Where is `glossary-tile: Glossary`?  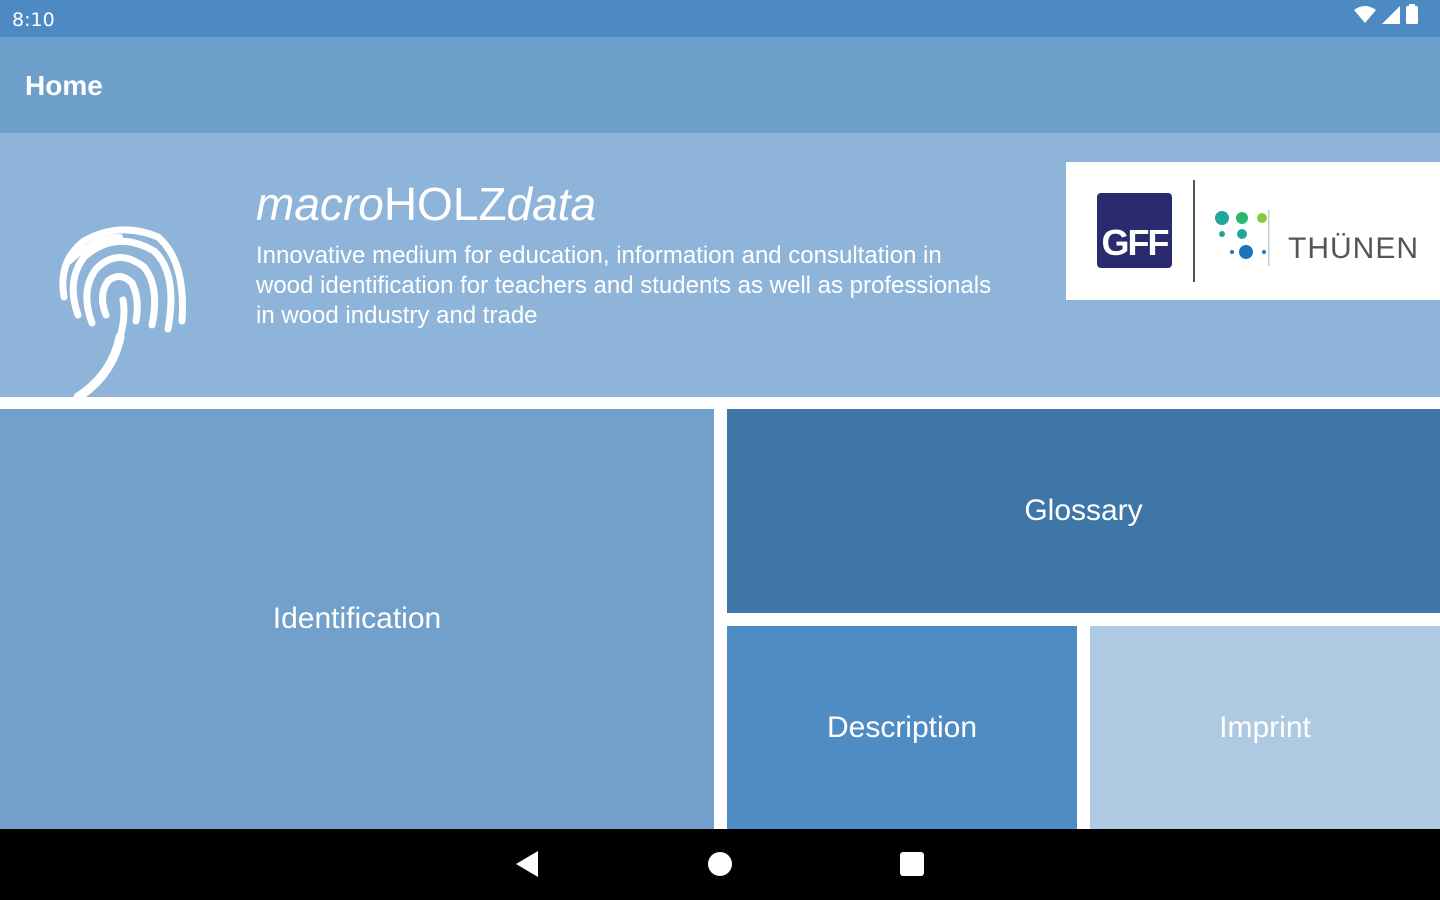 glossary-tile: Glossary is located at coordinates (1083, 511).